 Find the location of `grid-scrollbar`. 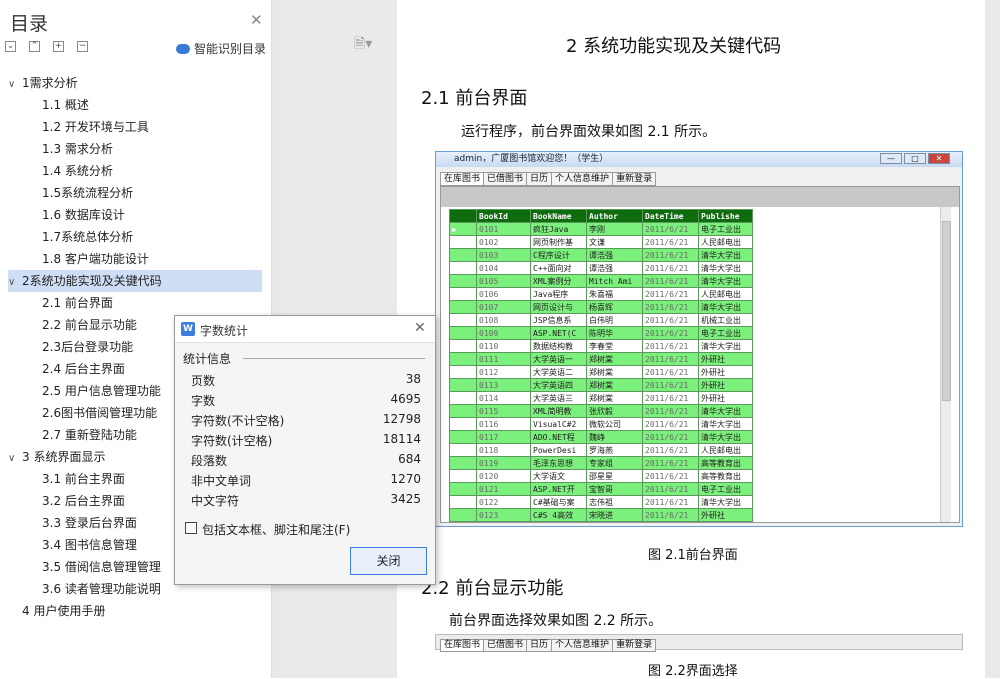

grid-scrollbar is located at coordinates (945, 364).